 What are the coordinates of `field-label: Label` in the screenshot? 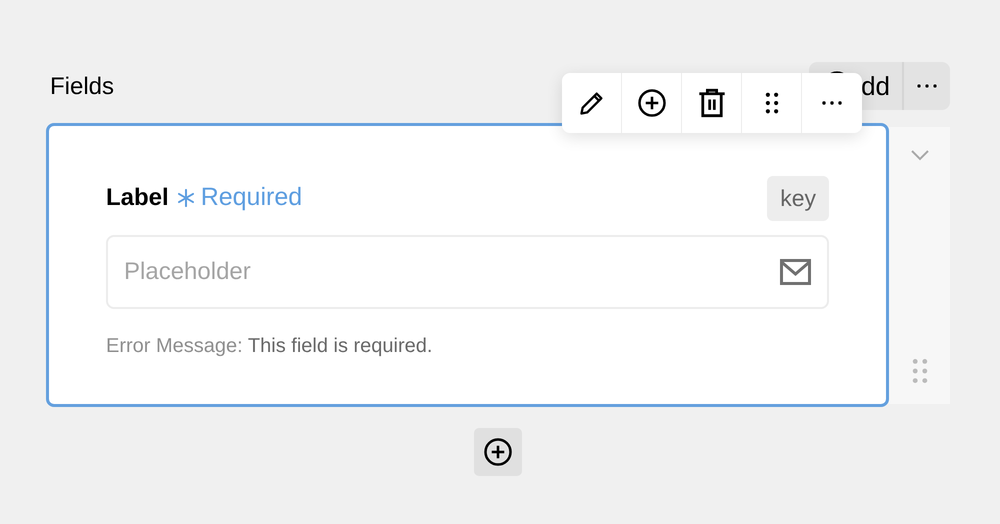 It's located at (137, 198).